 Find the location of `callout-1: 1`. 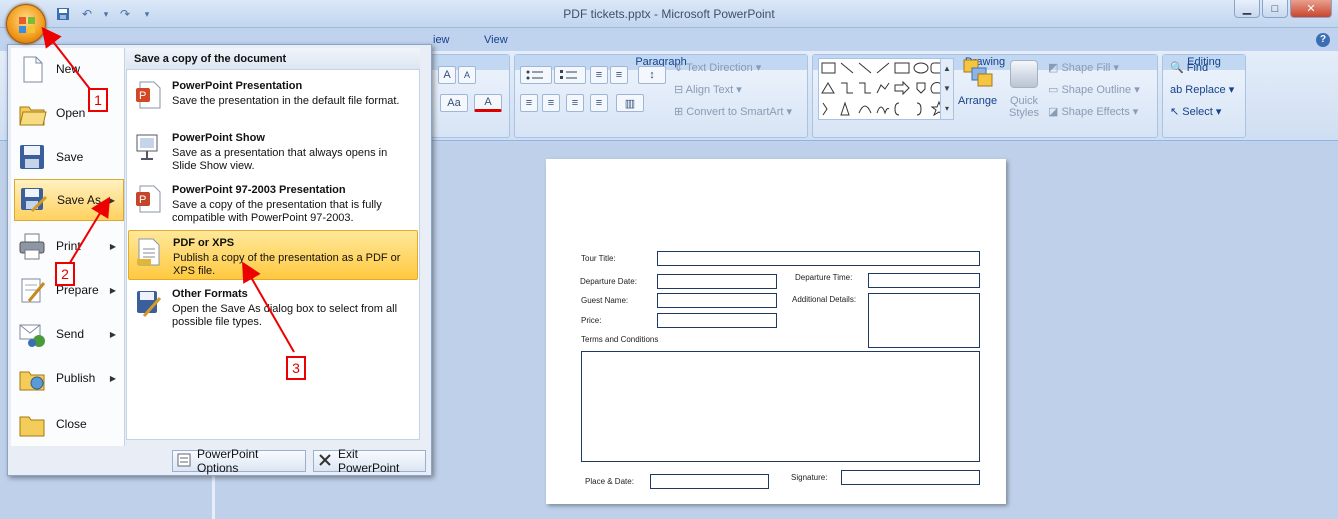

callout-1: 1 is located at coordinates (98, 100).